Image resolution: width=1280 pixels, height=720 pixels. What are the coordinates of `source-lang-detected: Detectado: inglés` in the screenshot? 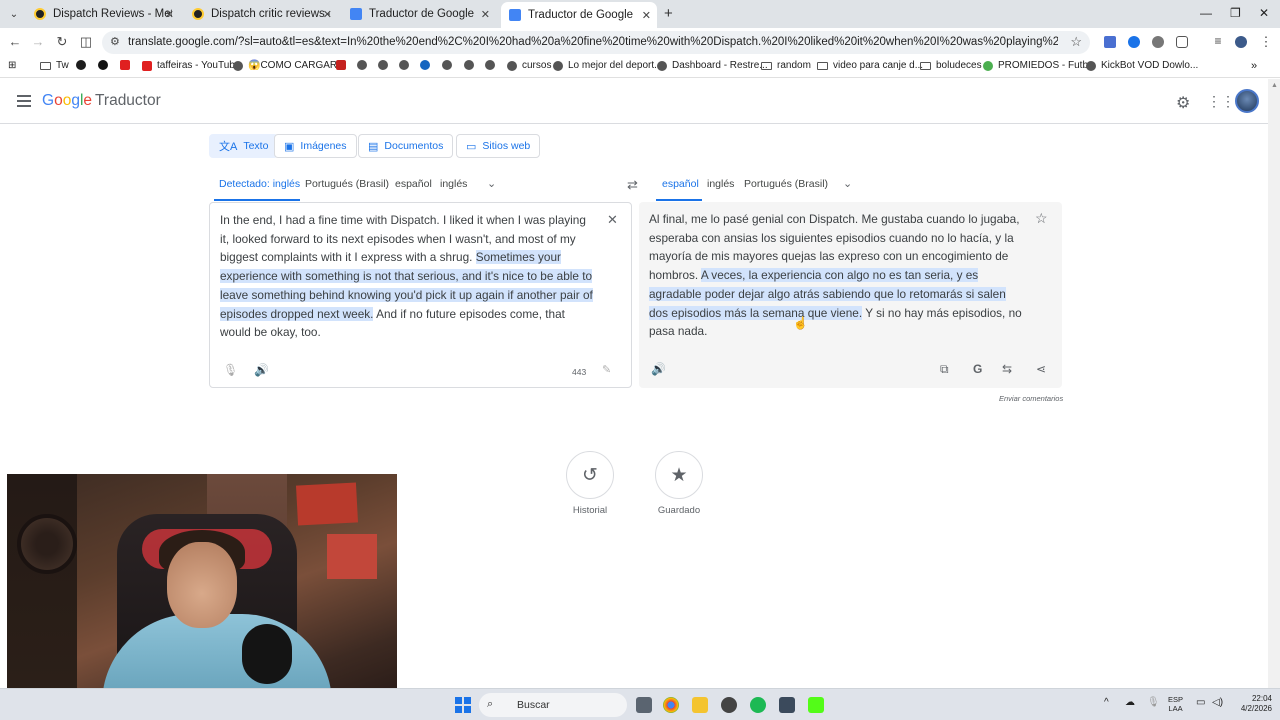 It's located at (259, 184).